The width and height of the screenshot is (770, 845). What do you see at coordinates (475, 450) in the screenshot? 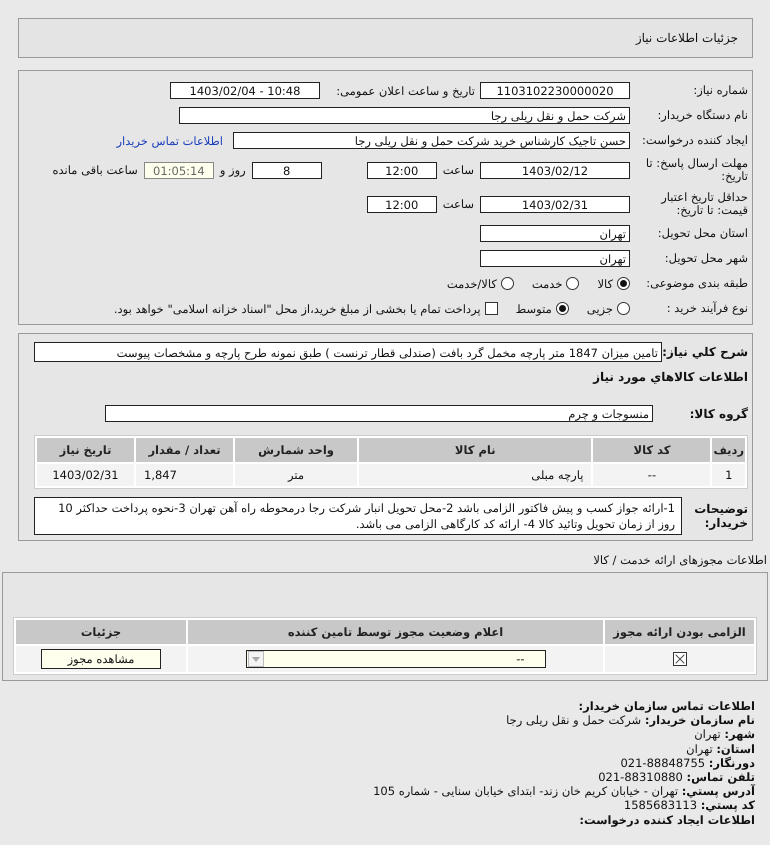
I see `column-header: نام کالا` at bounding box center [475, 450].